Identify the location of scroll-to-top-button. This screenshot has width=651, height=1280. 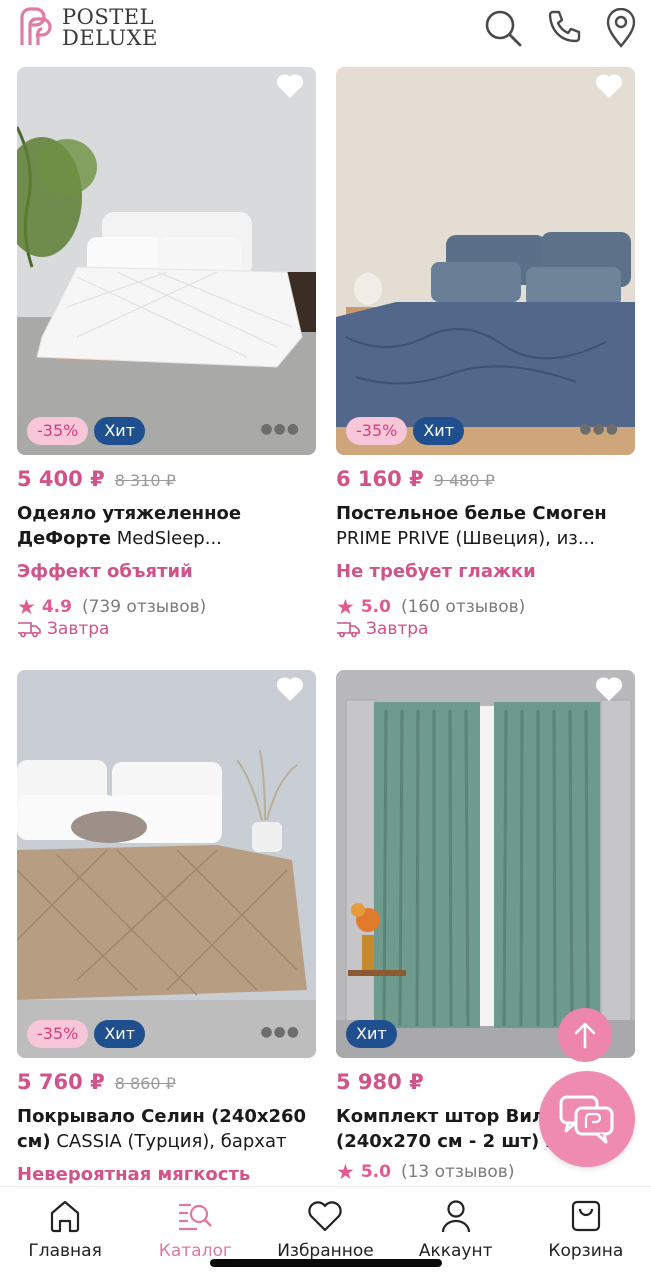
(585, 1035).